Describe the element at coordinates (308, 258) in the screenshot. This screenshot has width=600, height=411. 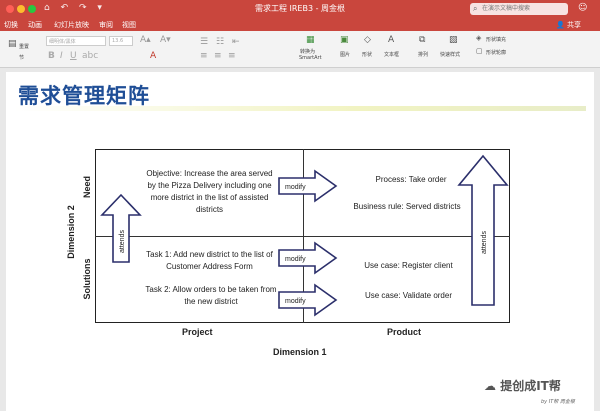
I see `modify-arrow-task1: modify` at that location.